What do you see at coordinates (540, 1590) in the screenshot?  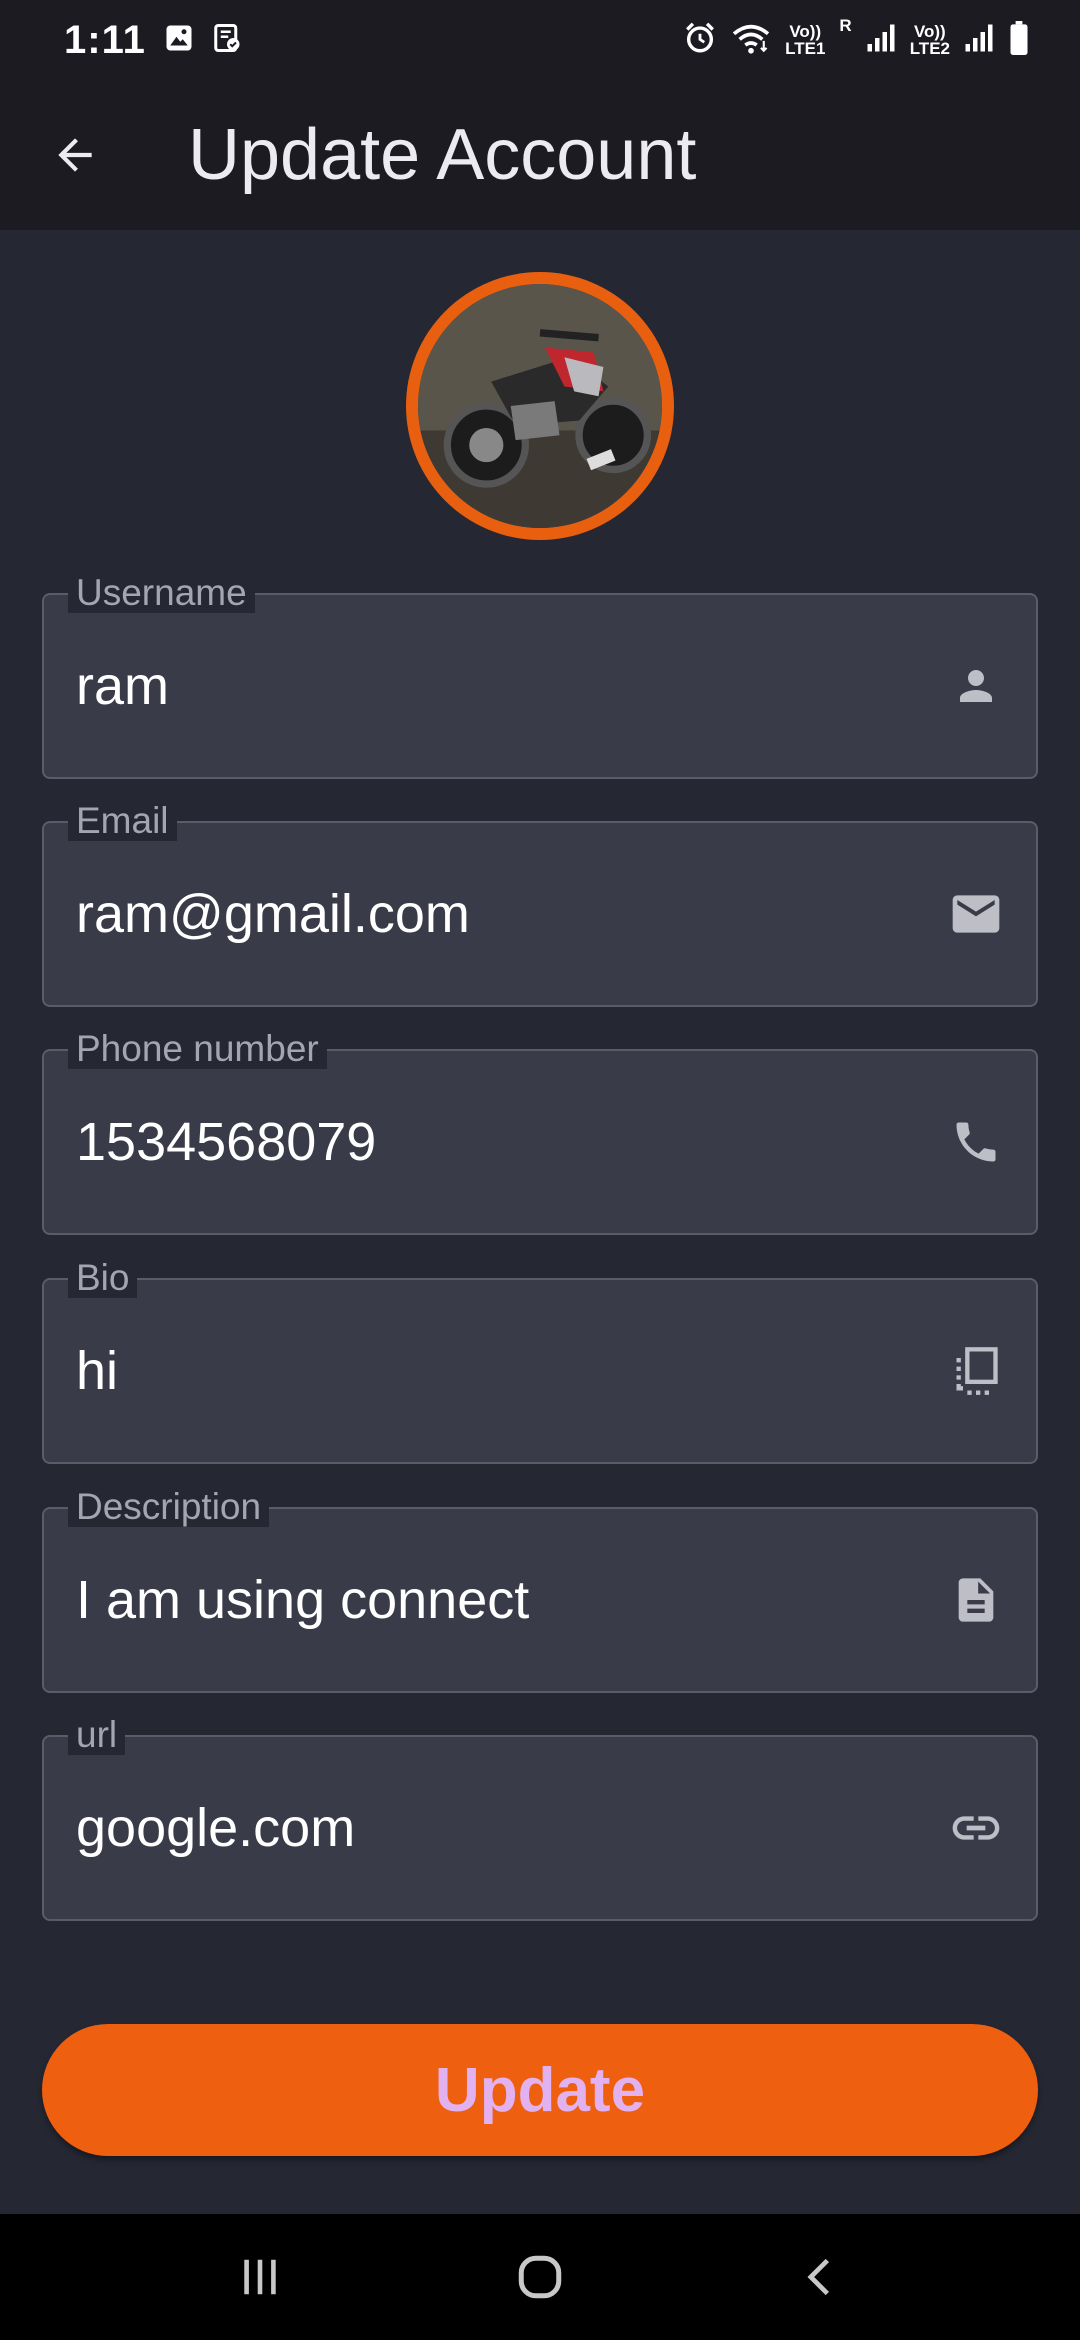 I see `description-field: Description I am using connect` at bounding box center [540, 1590].